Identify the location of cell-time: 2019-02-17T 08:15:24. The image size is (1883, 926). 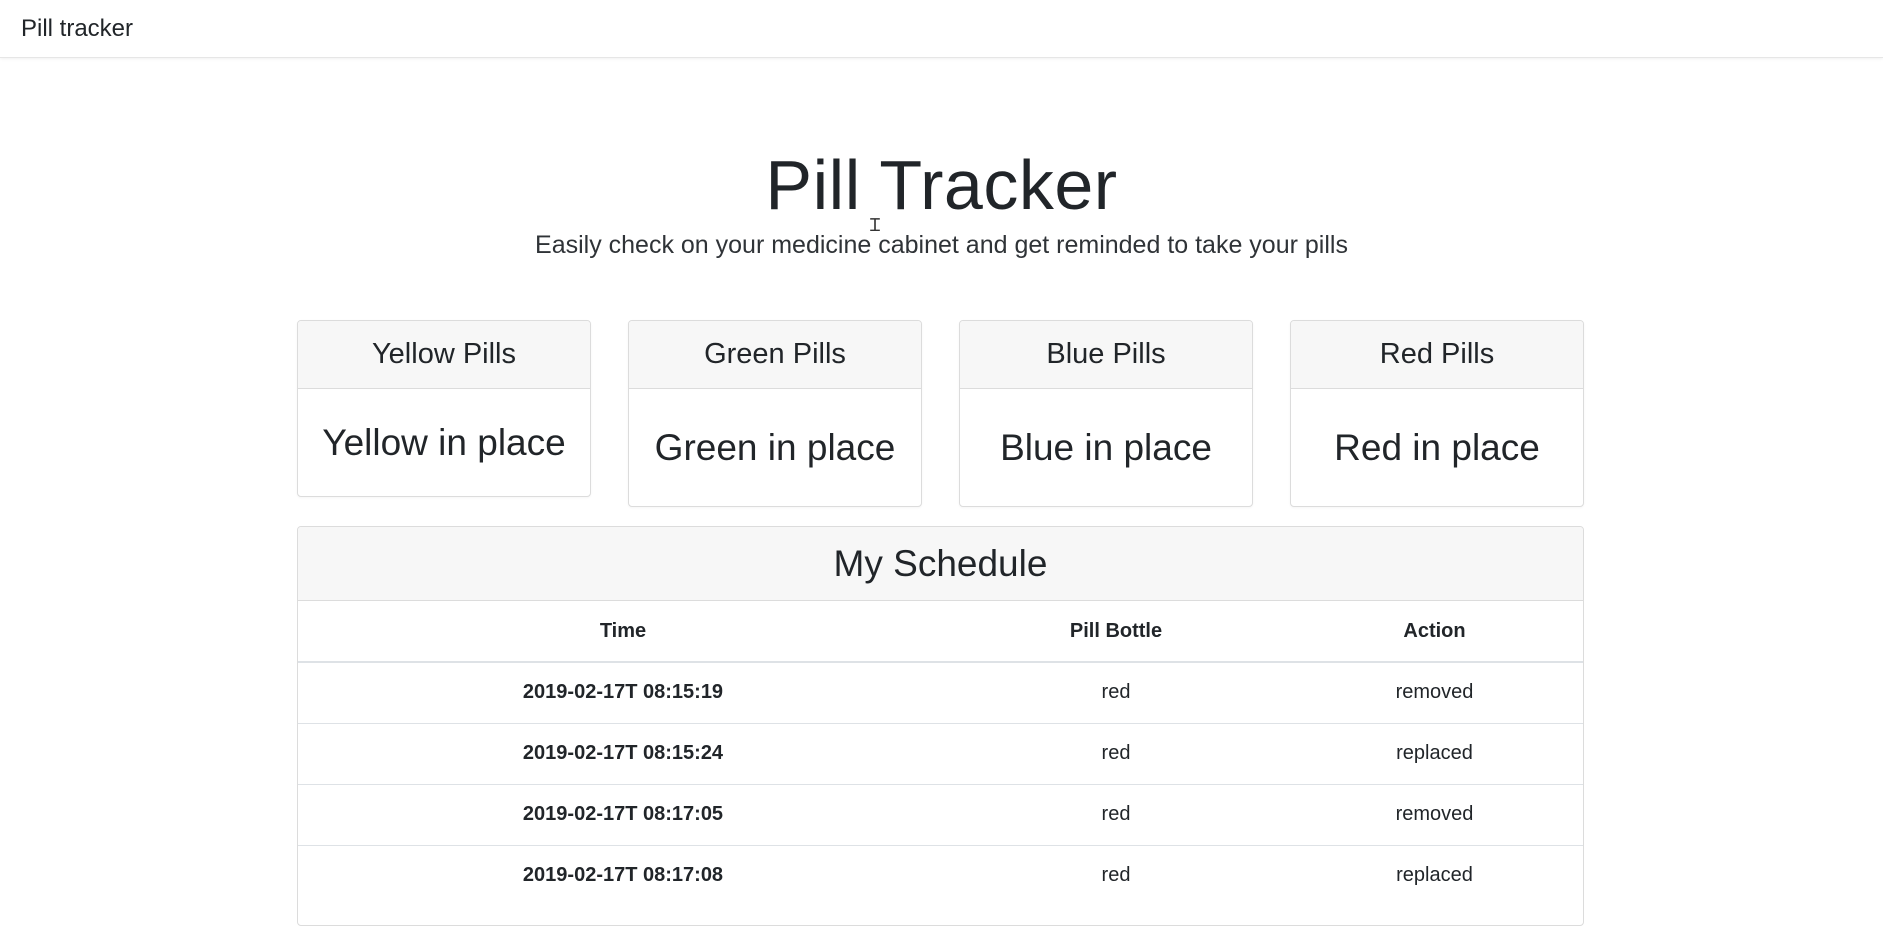
(623, 753).